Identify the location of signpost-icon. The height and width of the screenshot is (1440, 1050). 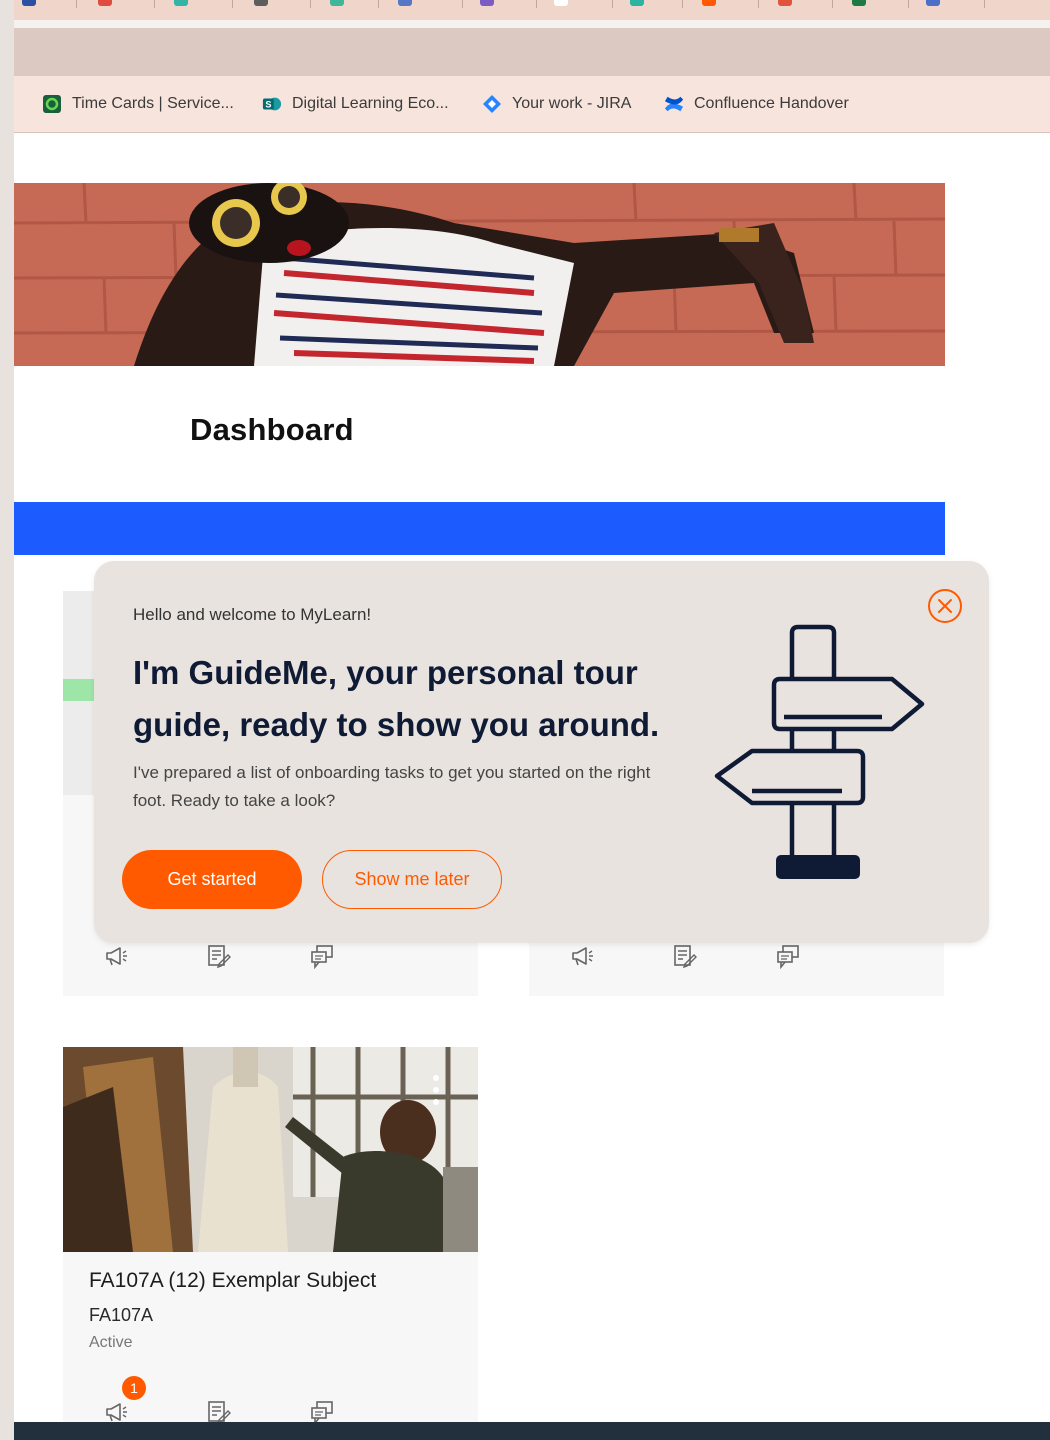
(819, 751).